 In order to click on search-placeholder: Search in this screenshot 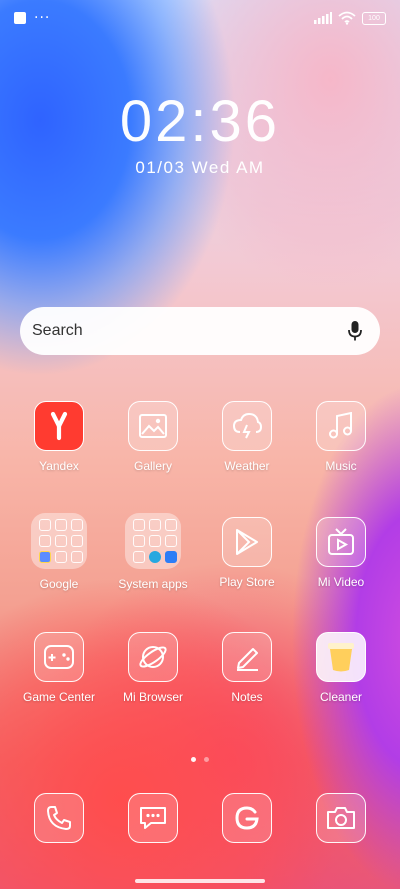, I will do `click(57, 330)`.